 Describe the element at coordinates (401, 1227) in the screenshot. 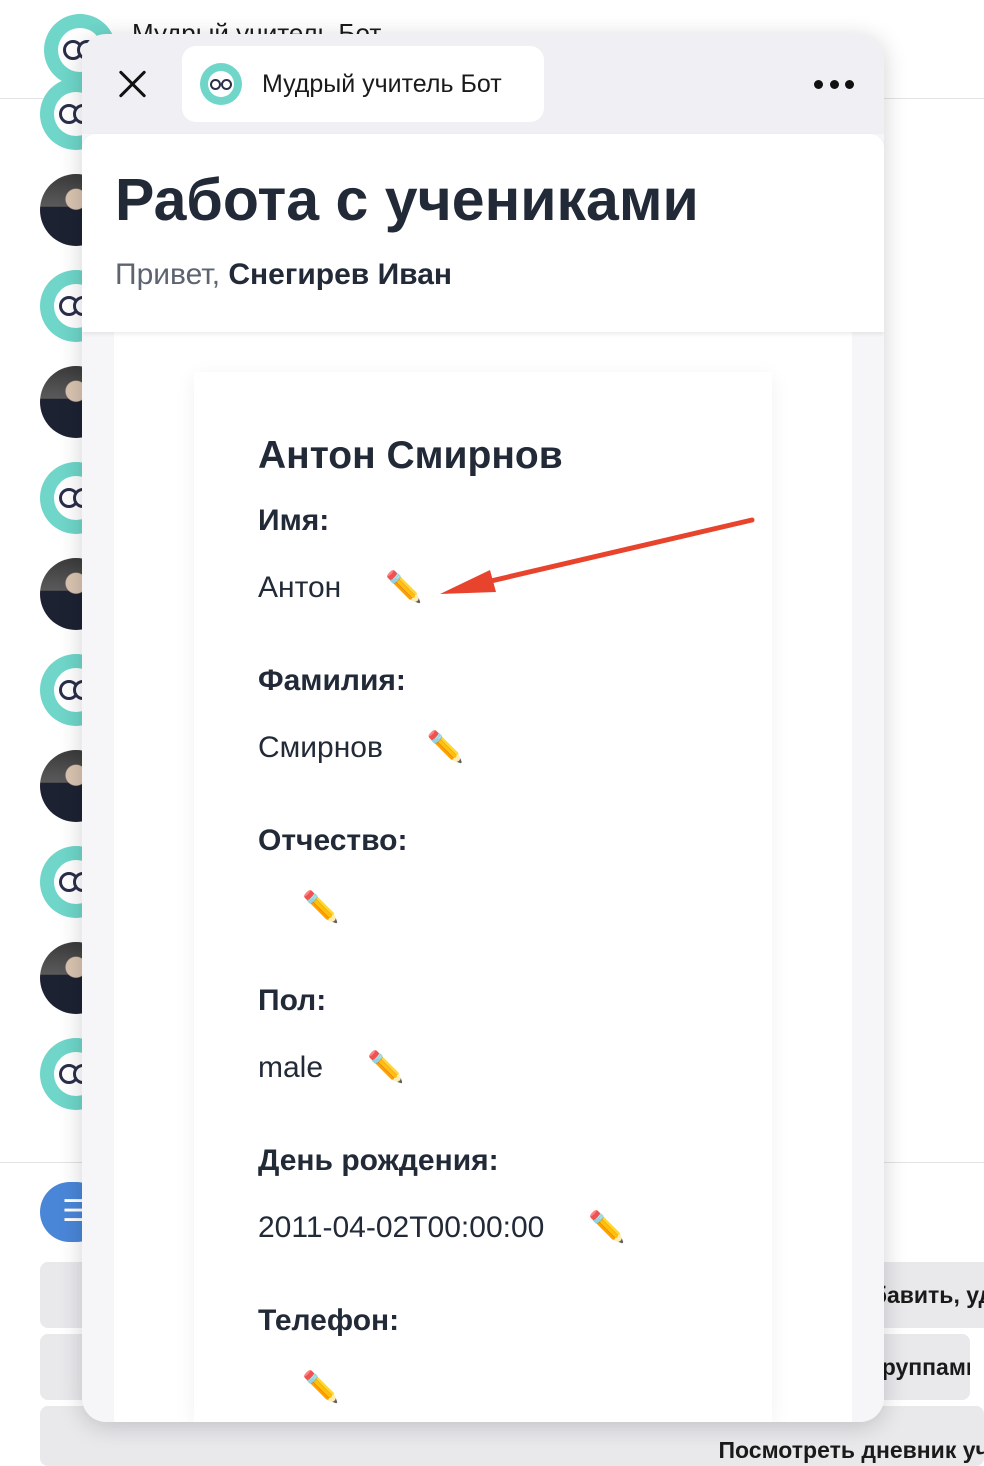

I see `field-value: 2011-04-02T00:00:00` at that location.